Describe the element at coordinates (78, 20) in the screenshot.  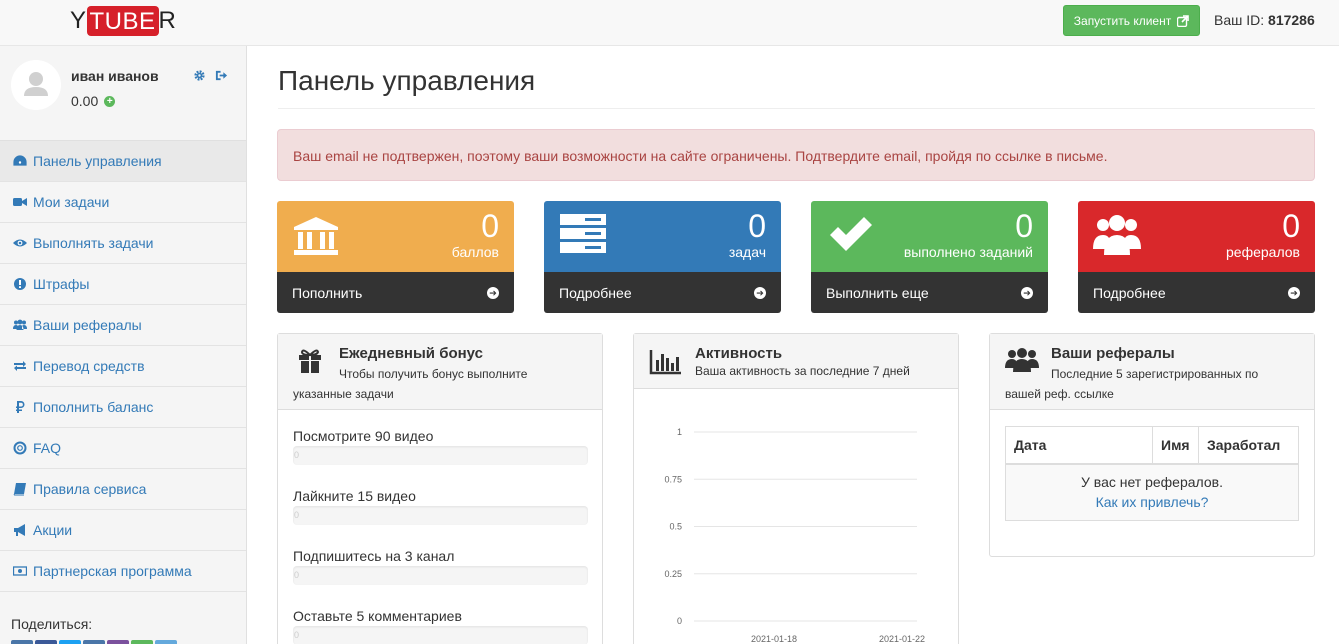
I see `logo-letter-y: Y` at that location.